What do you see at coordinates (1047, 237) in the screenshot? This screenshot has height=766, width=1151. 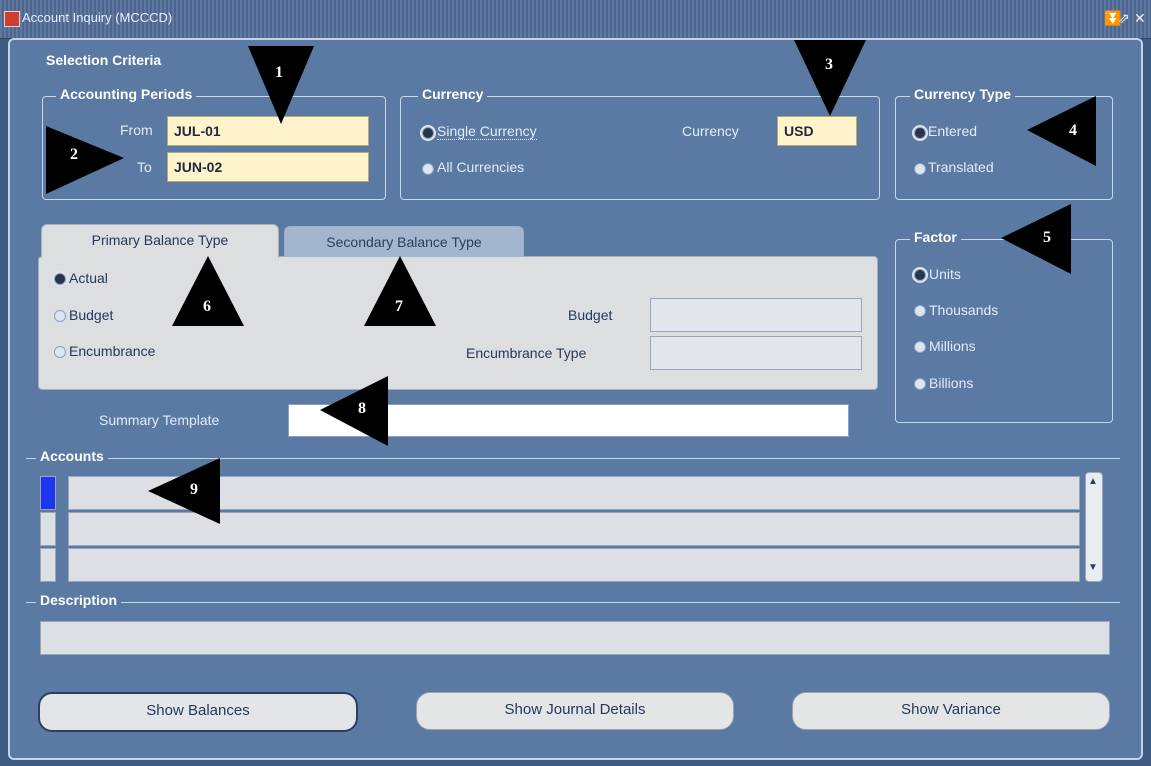 I see `callout-label-5: 5` at bounding box center [1047, 237].